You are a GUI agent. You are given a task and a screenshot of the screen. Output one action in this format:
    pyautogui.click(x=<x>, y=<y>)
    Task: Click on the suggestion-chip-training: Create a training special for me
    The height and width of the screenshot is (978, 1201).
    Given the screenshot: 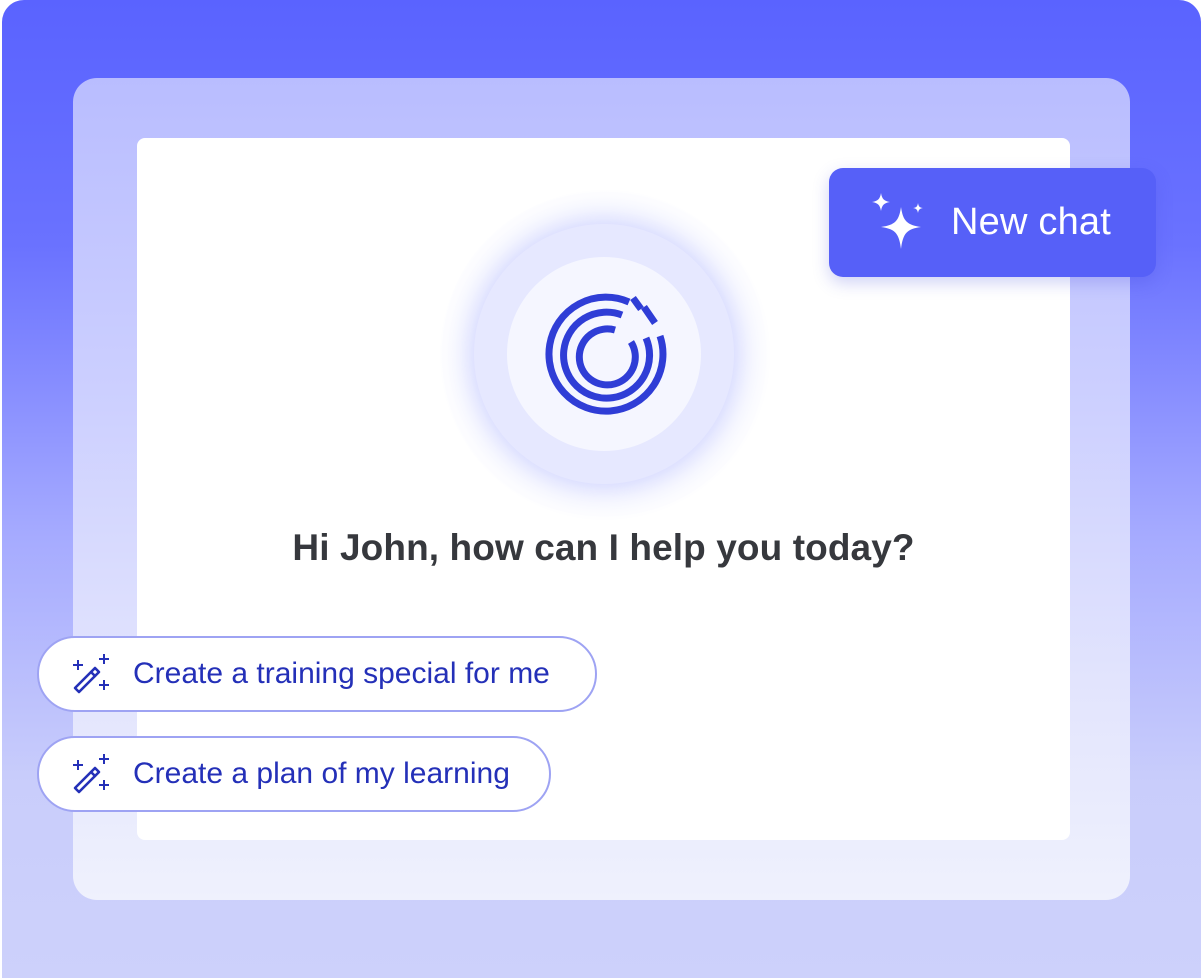 What is the action you would take?
    pyautogui.click(x=317, y=674)
    